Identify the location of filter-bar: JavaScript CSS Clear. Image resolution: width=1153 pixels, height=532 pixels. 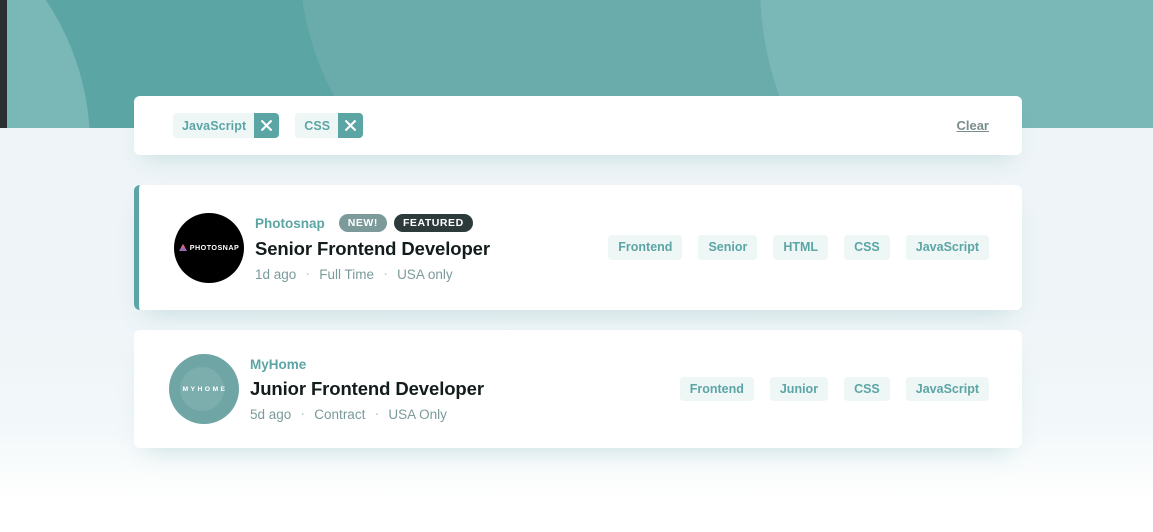
(578, 125).